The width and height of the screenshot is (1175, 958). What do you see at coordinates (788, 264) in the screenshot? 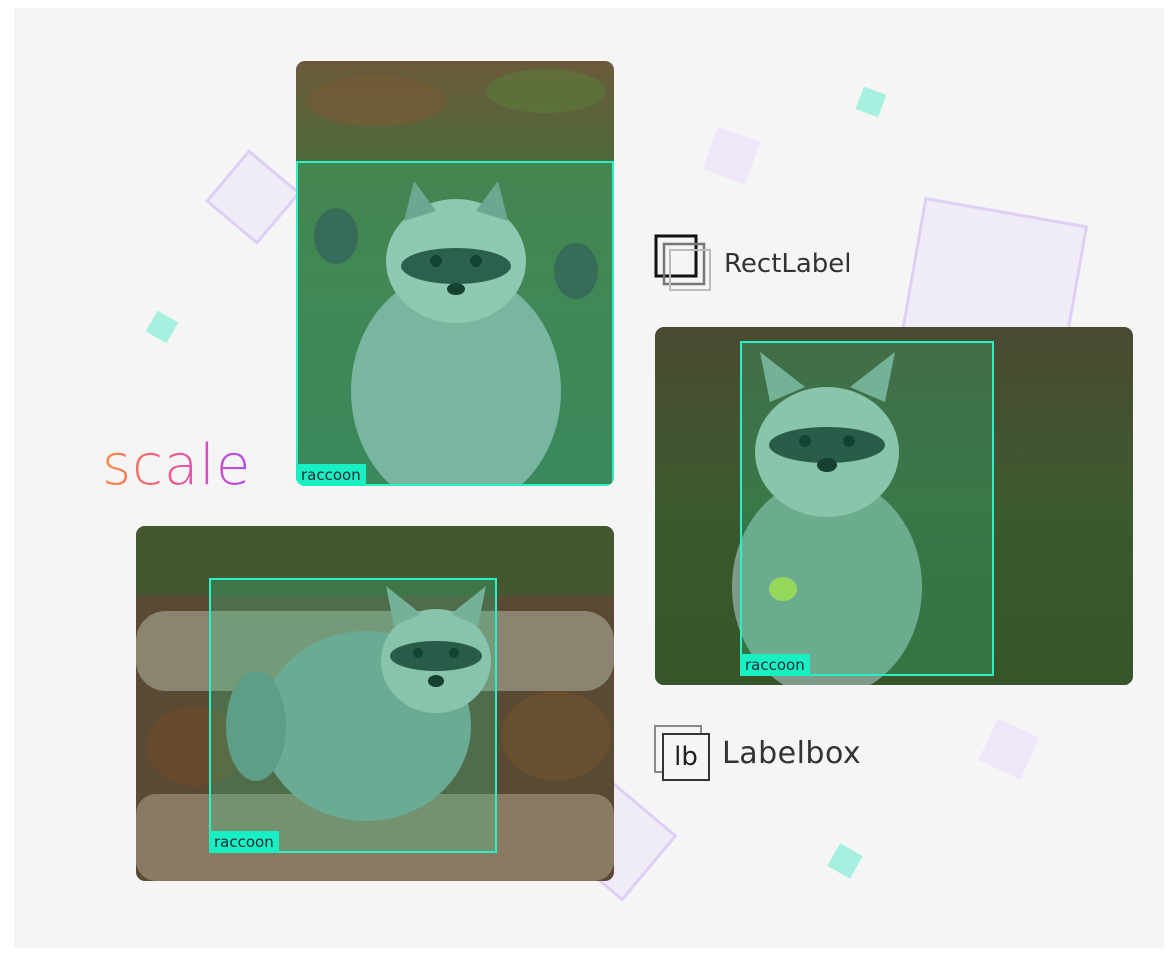
I see `rectlabel-name: RectLabel` at bounding box center [788, 264].